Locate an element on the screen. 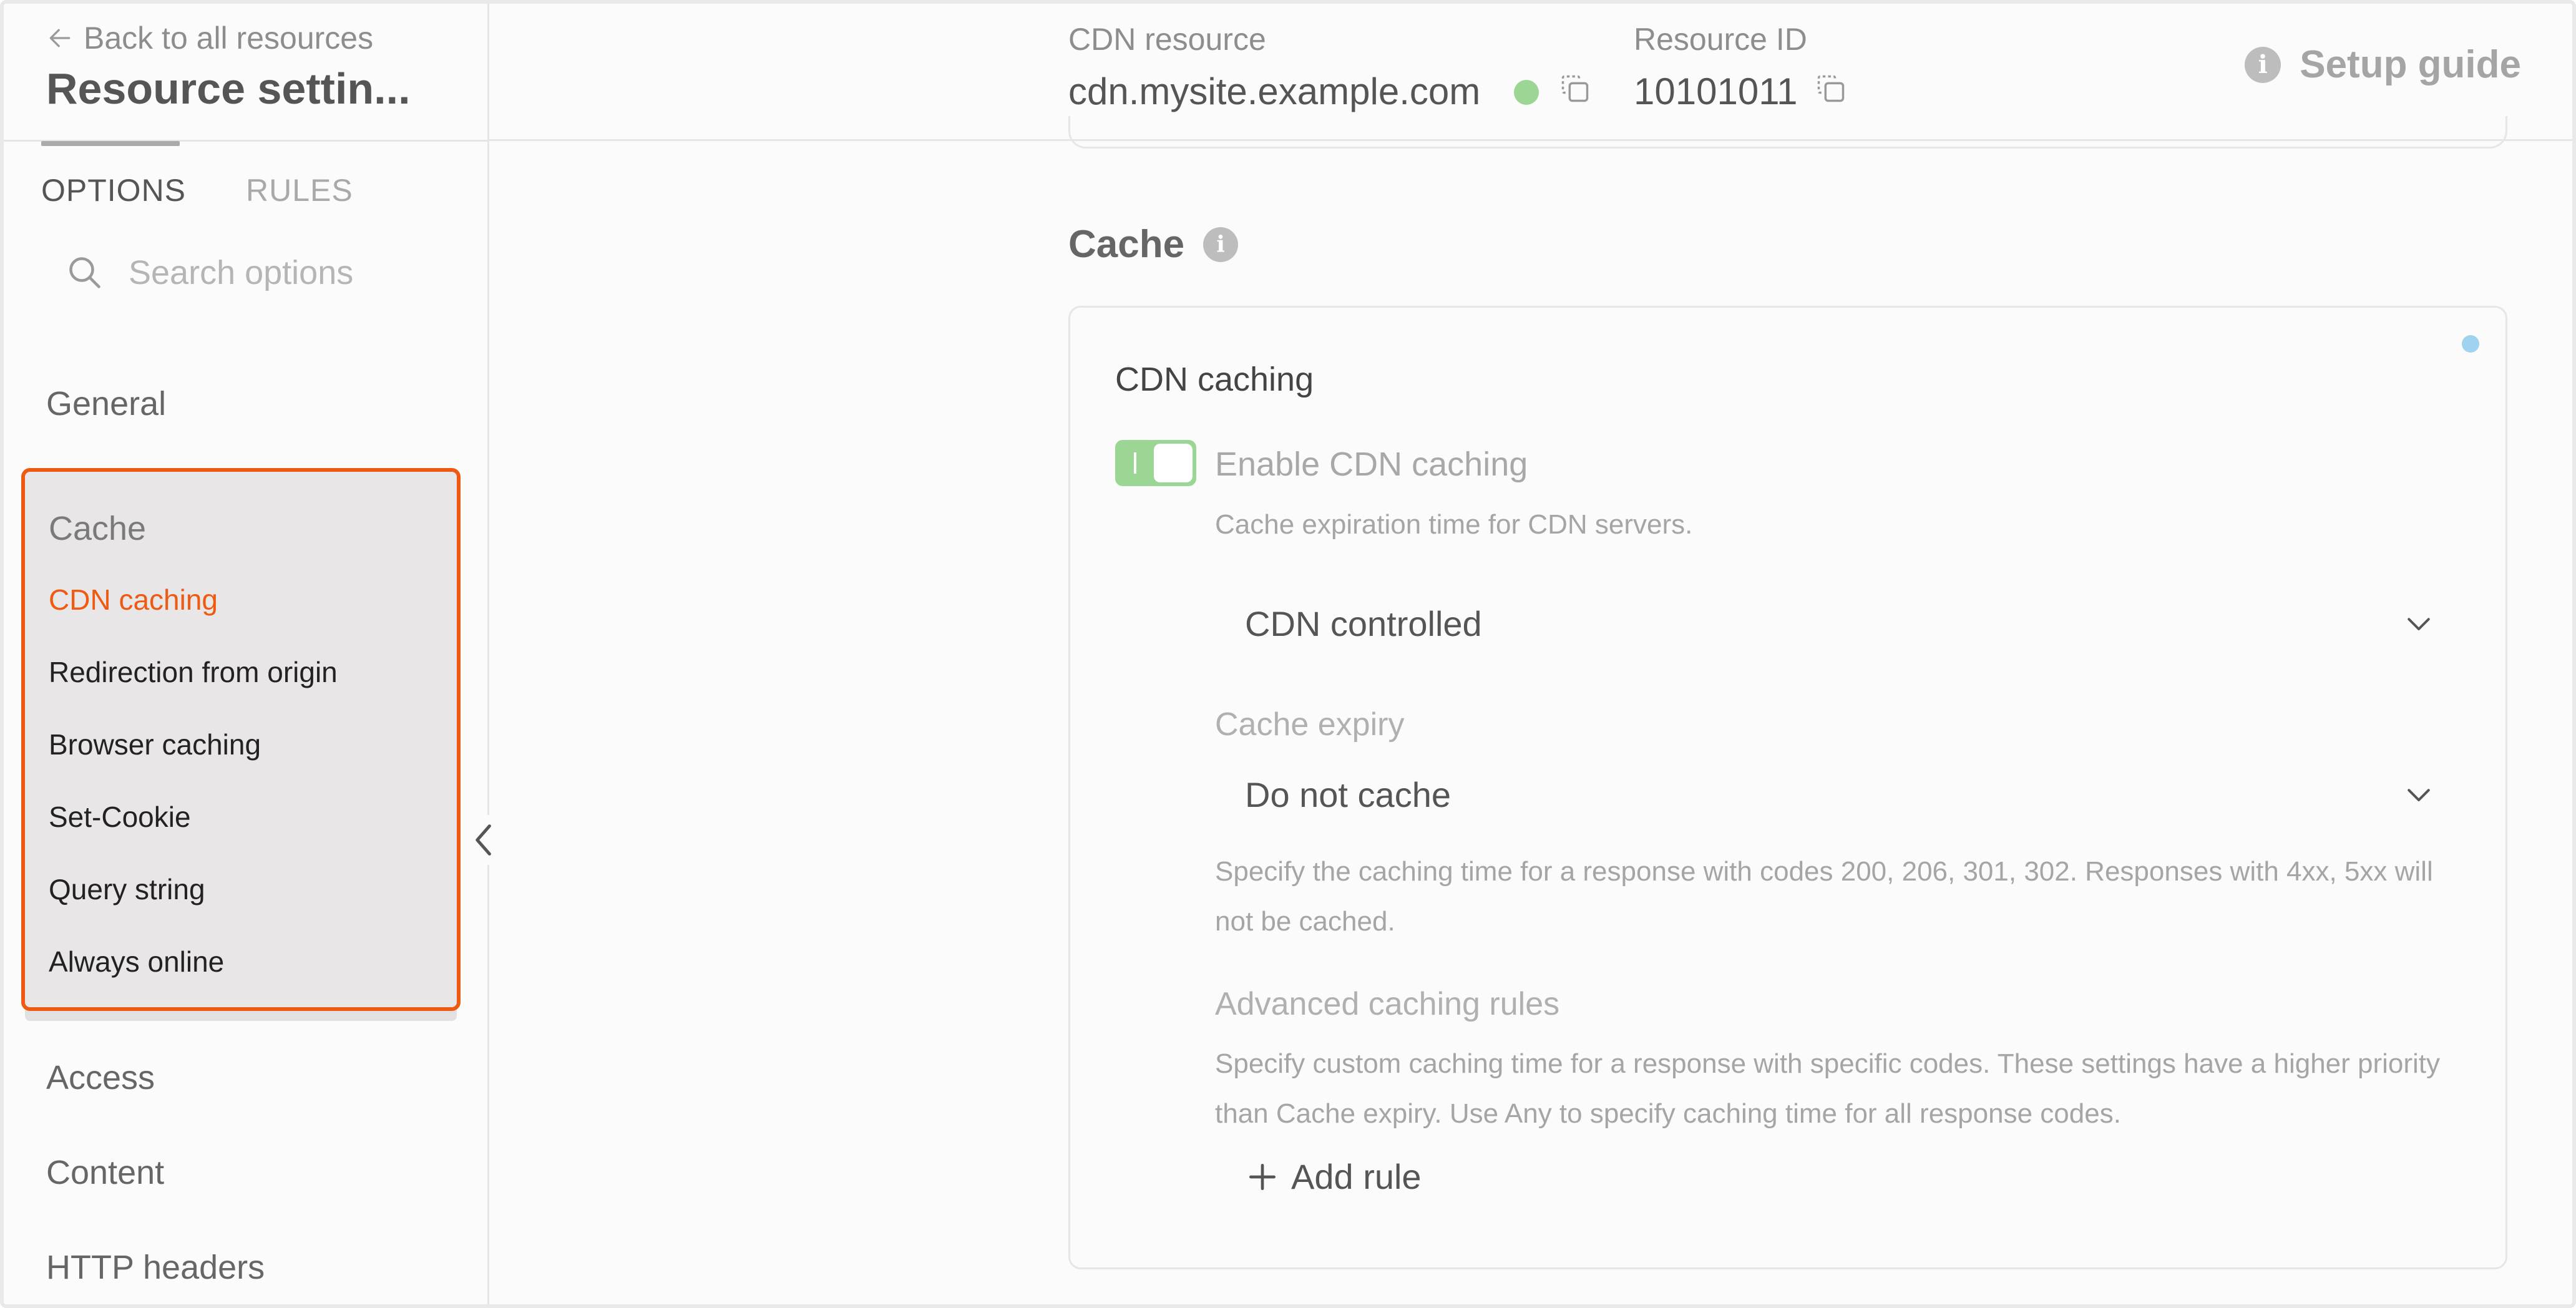 The height and width of the screenshot is (1308, 2576). setup-guide-button: i Setup guide is located at coordinates (2383, 64).